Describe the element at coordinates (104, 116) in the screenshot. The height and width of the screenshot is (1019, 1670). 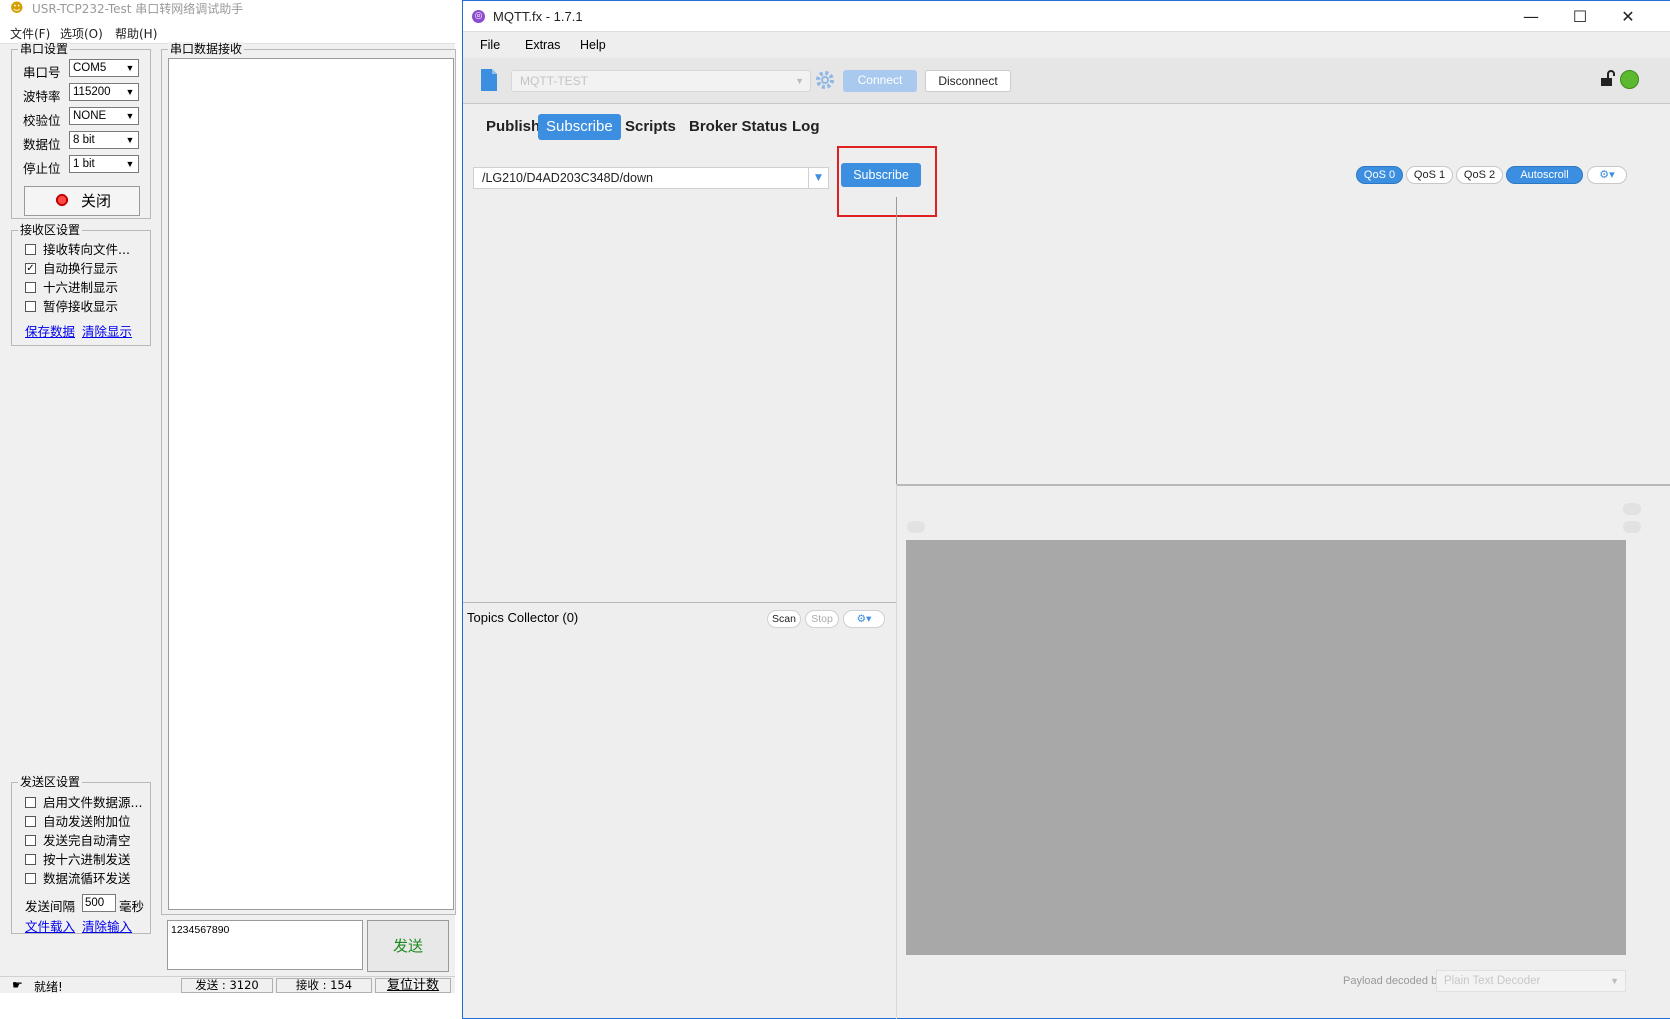
I see `parity-select: NONE ▼` at that location.